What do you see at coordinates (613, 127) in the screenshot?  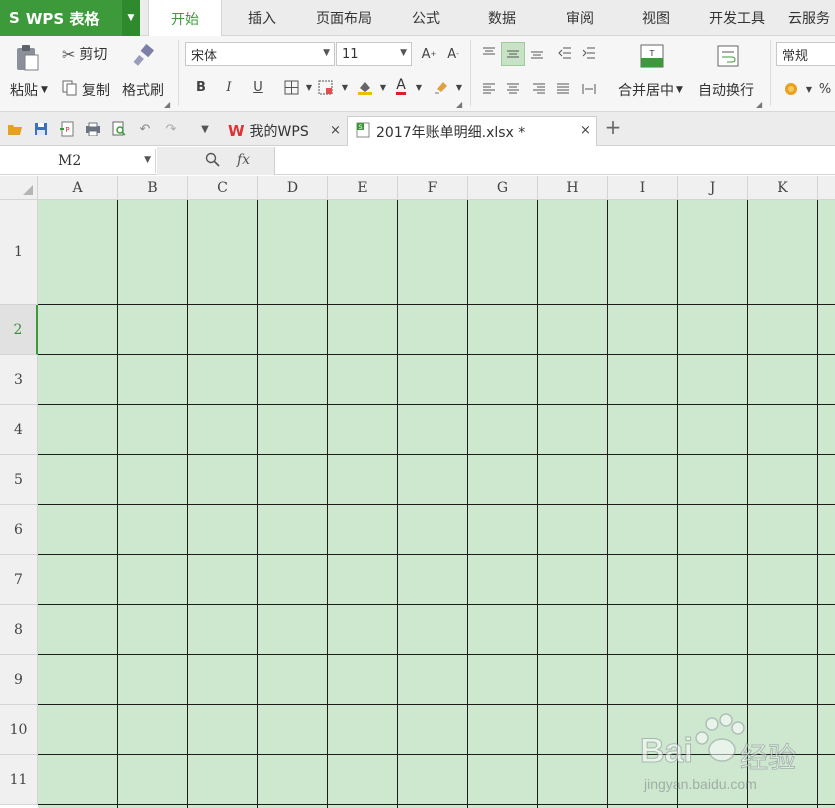 I see `new-tab-icon: +` at bounding box center [613, 127].